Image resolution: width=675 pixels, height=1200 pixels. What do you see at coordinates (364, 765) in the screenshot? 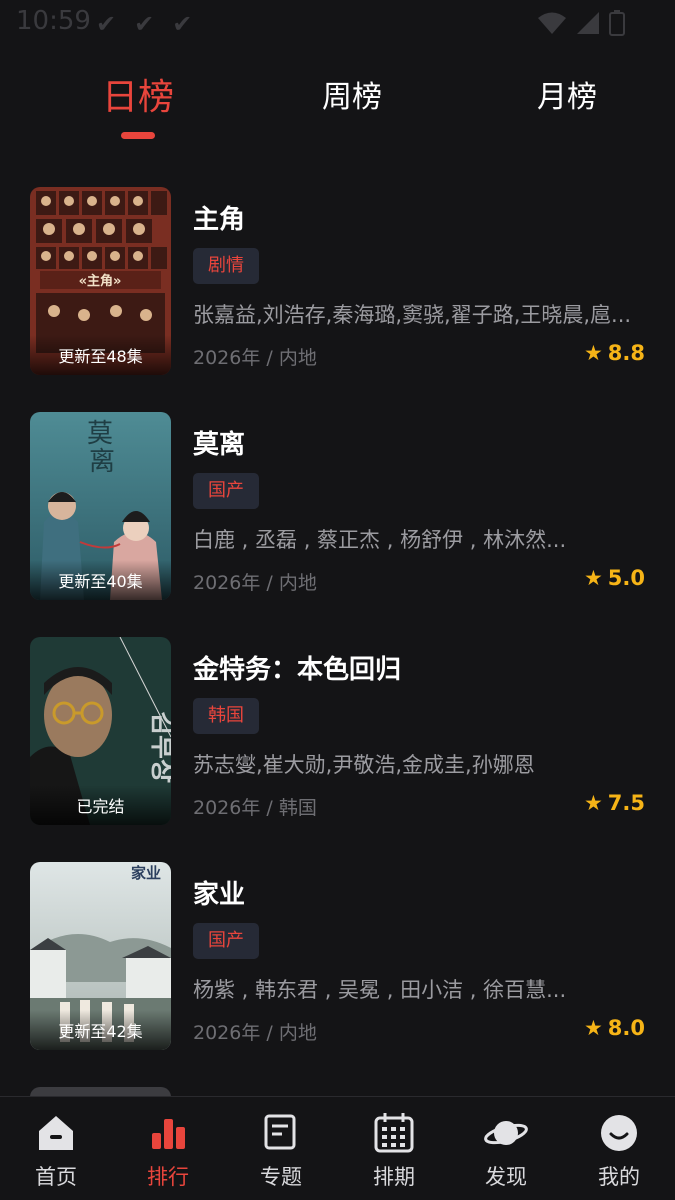
I see `cast-list: 苏志燮,崔大勋,尹敬浩,金成圭,孙娜恩` at bounding box center [364, 765].